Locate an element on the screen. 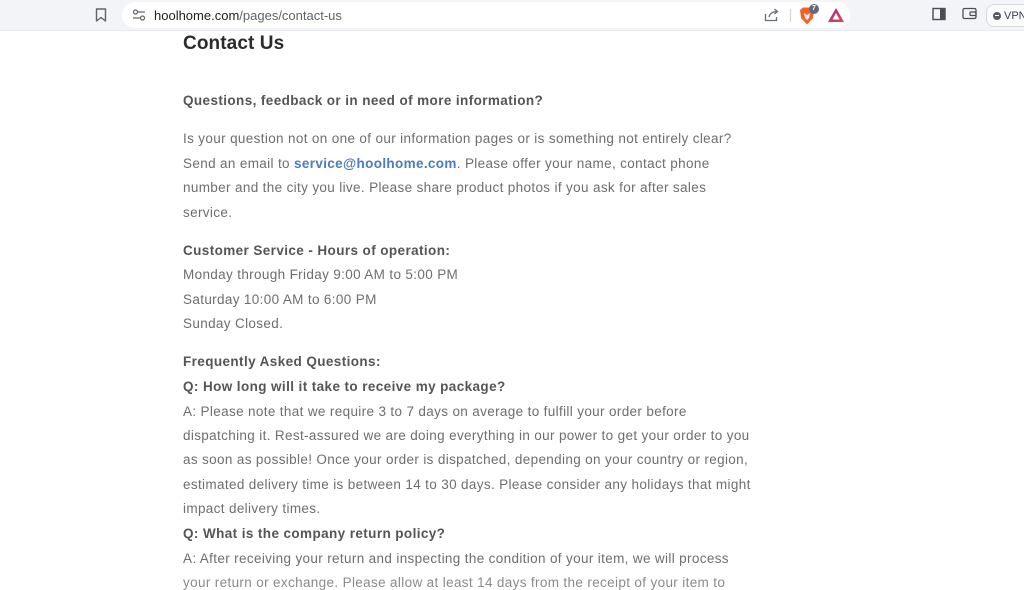  url-text: hoolhome.com/pages/contact-us is located at coordinates (248, 15).